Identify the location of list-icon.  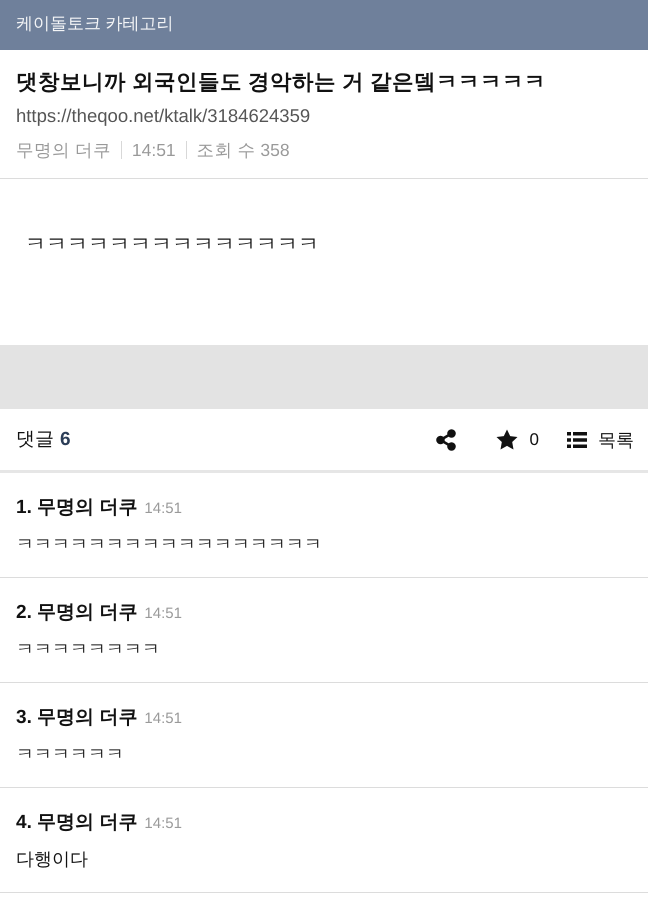
(577, 440).